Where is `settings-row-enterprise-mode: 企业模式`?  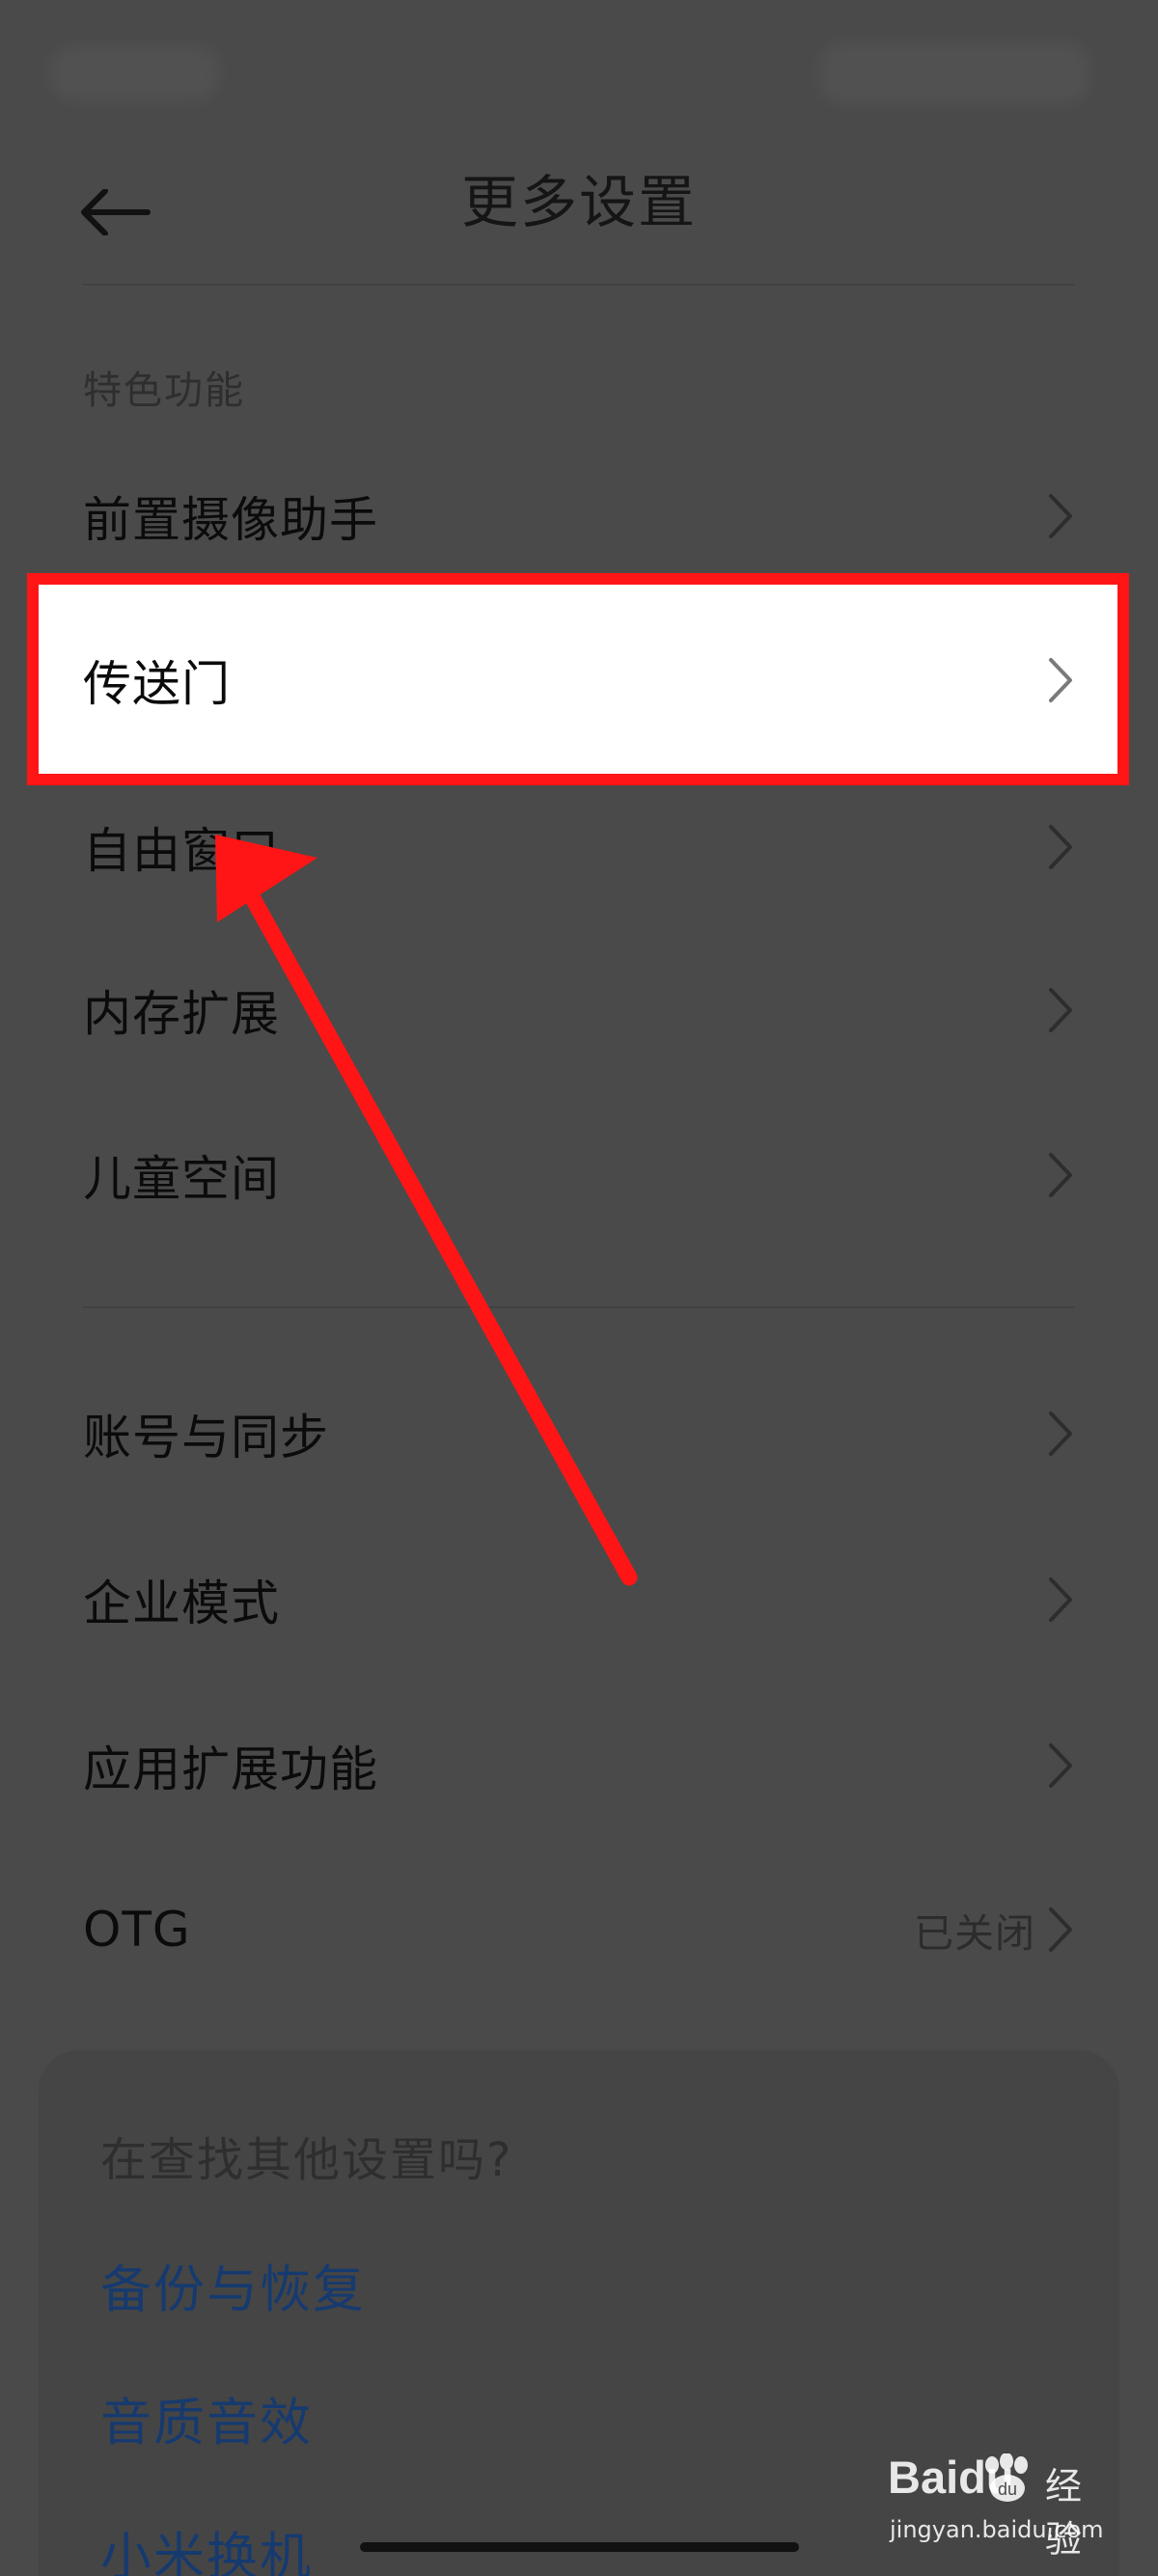 settings-row-enterprise-mode: 企业模式 is located at coordinates (579, 1600).